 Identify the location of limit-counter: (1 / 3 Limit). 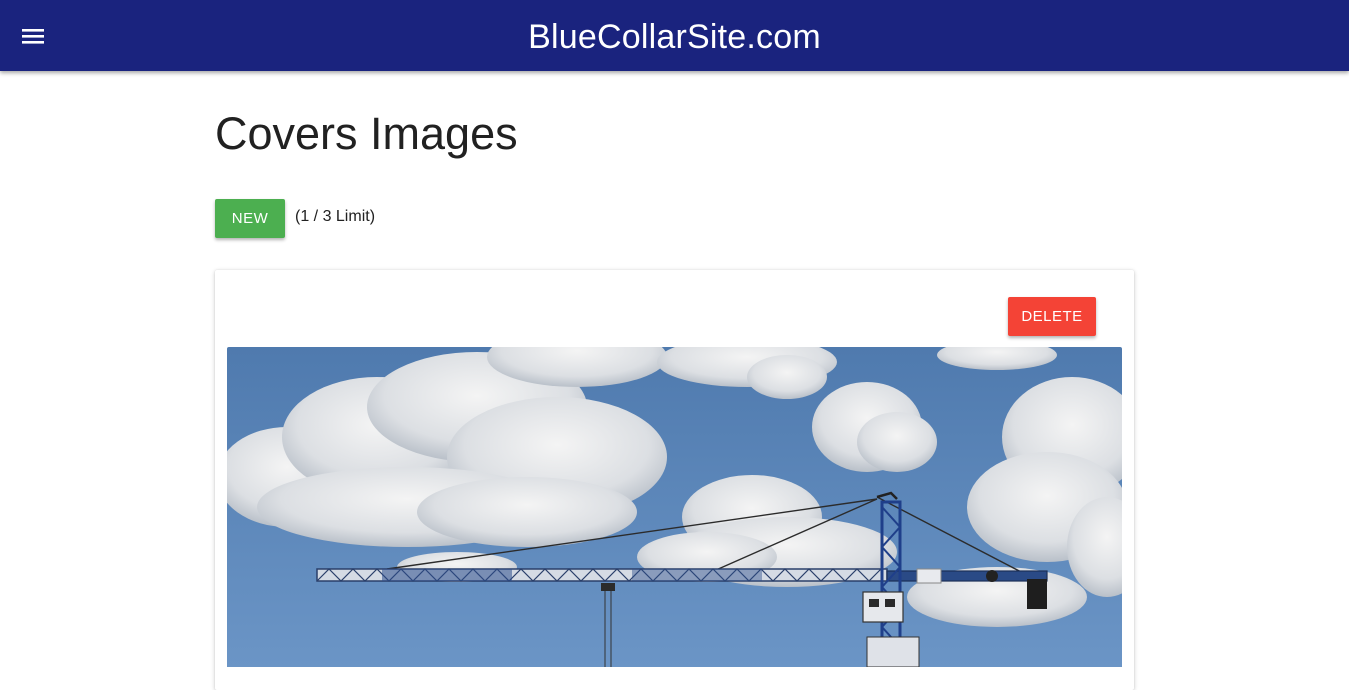
(335, 216).